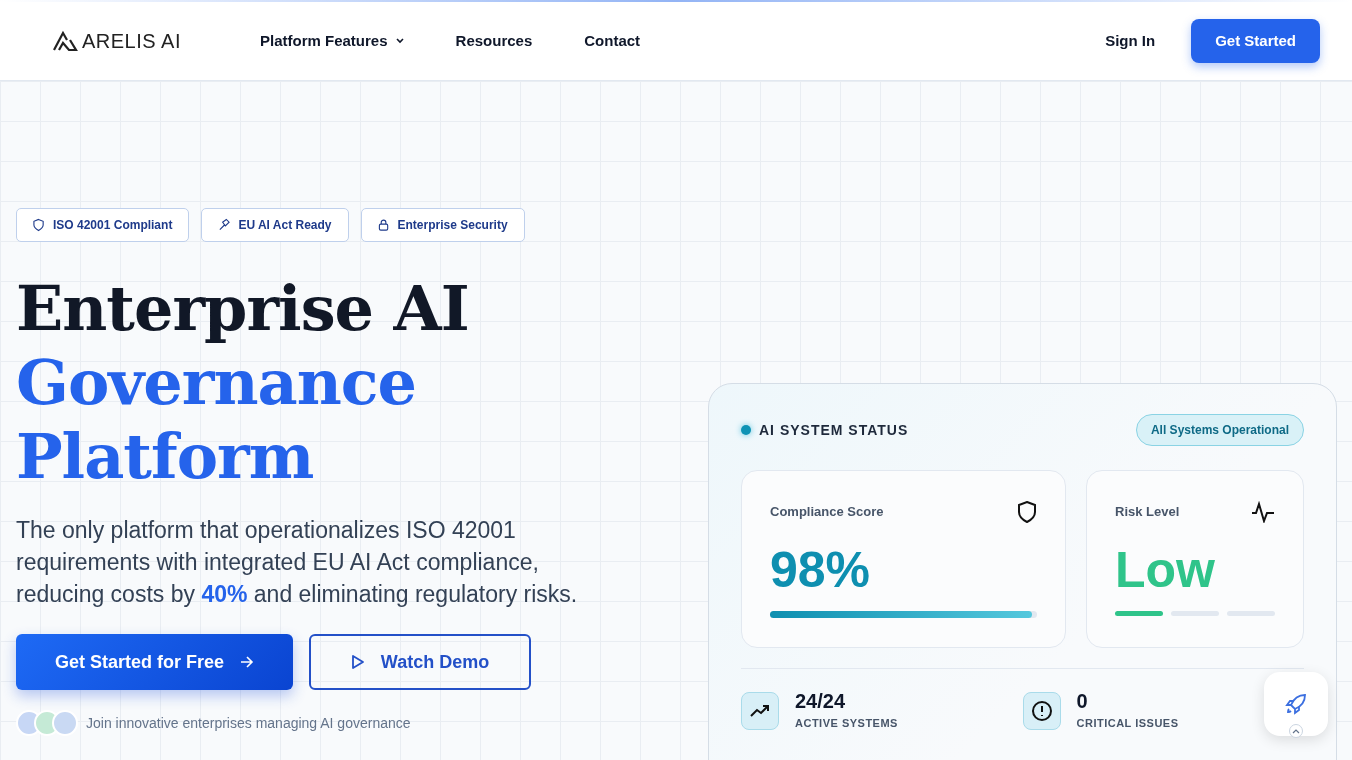 The width and height of the screenshot is (1352, 760). Describe the element at coordinates (746, 430) in the screenshot. I see `status-dot-icon` at that location.